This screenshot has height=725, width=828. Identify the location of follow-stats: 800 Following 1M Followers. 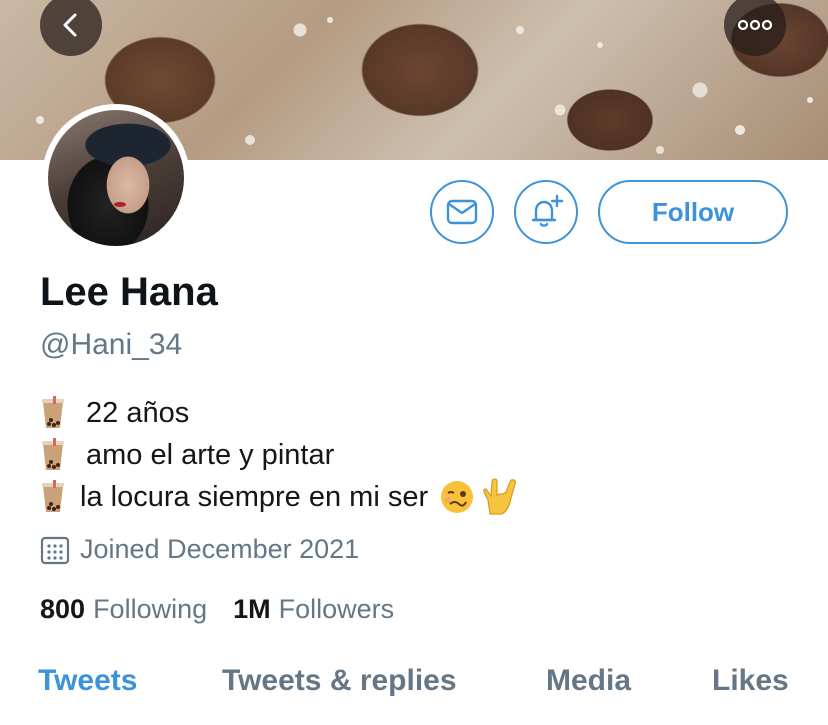
(230, 609).